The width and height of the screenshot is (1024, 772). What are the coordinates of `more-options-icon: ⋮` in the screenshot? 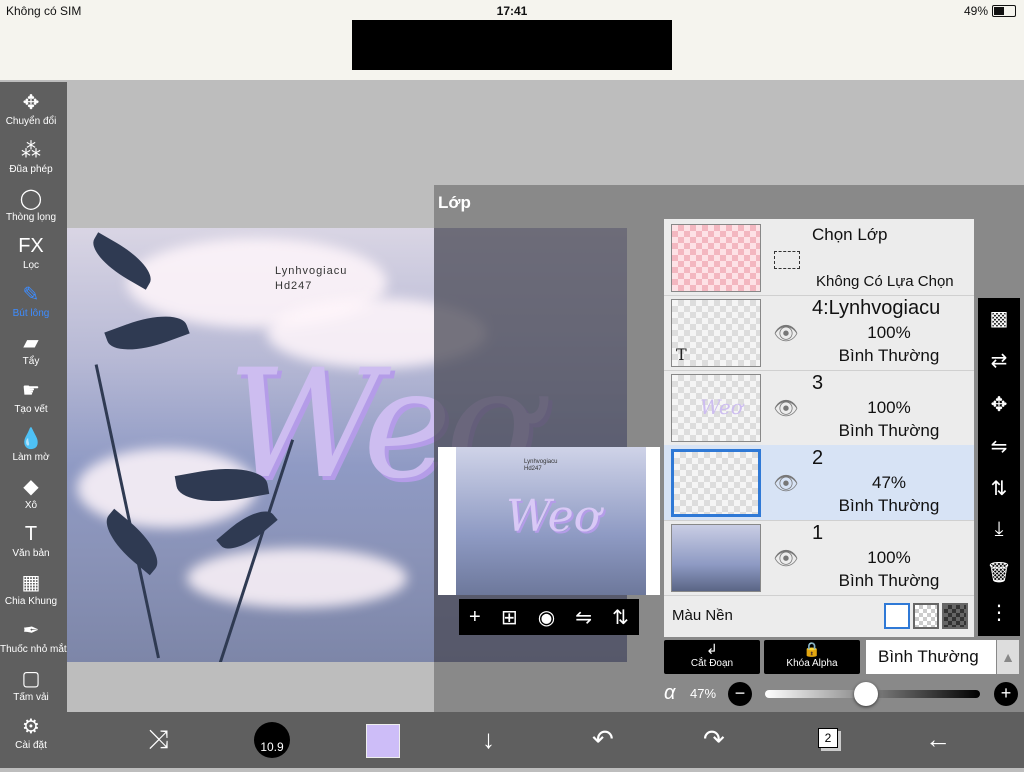 It's located at (999, 612).